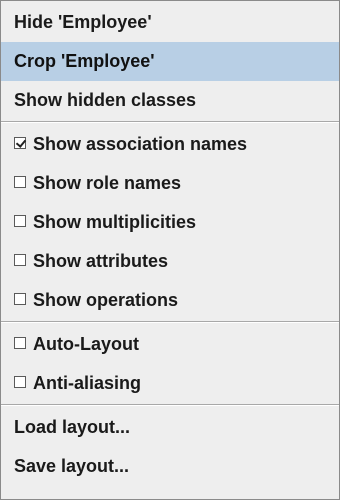 The height and width of the screenshot is (500, 340). Describe the element at coordinates (115, 222) in the screenshot. I see `menu-item-label: Show multiplicities` at that location.